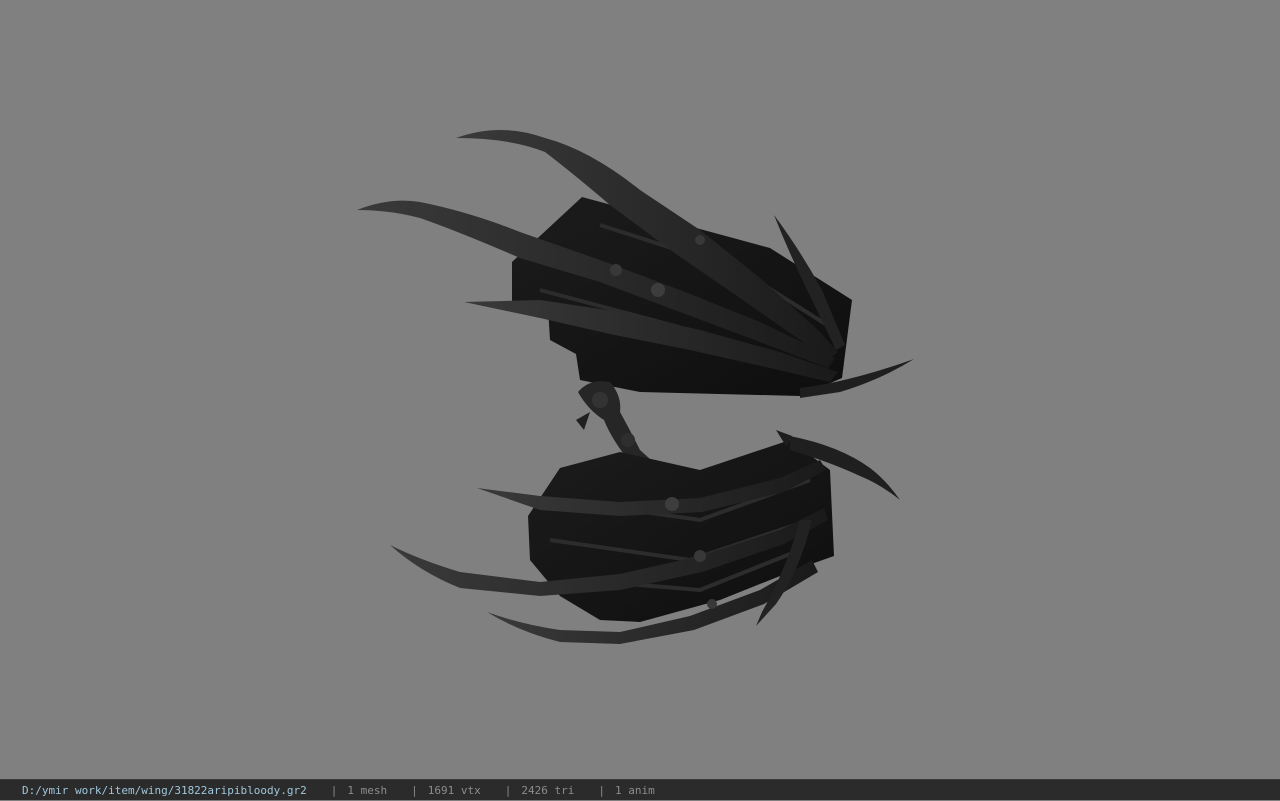 The height and width of the screenshot is (801, 1280). I want to click on vertex-count: 1691 vtx, so click(454, 790).